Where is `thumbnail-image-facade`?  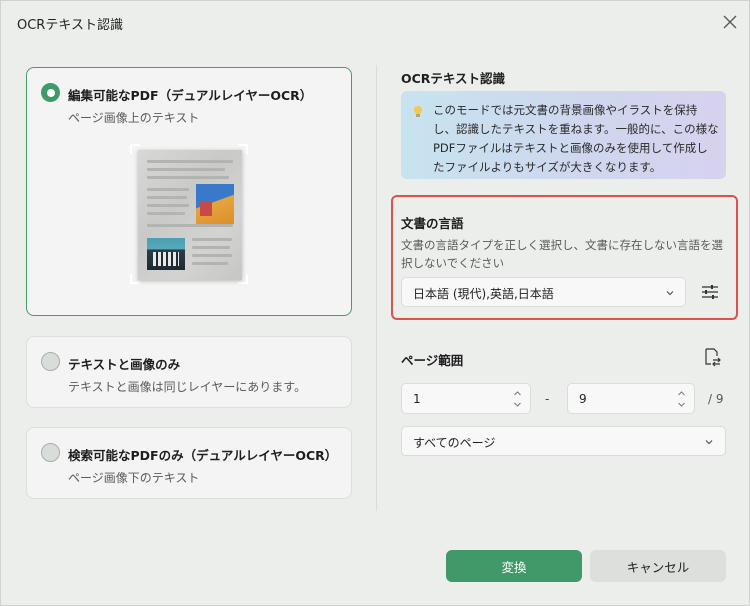
thumbnail-image-facade is located at coordinates (166, 254).